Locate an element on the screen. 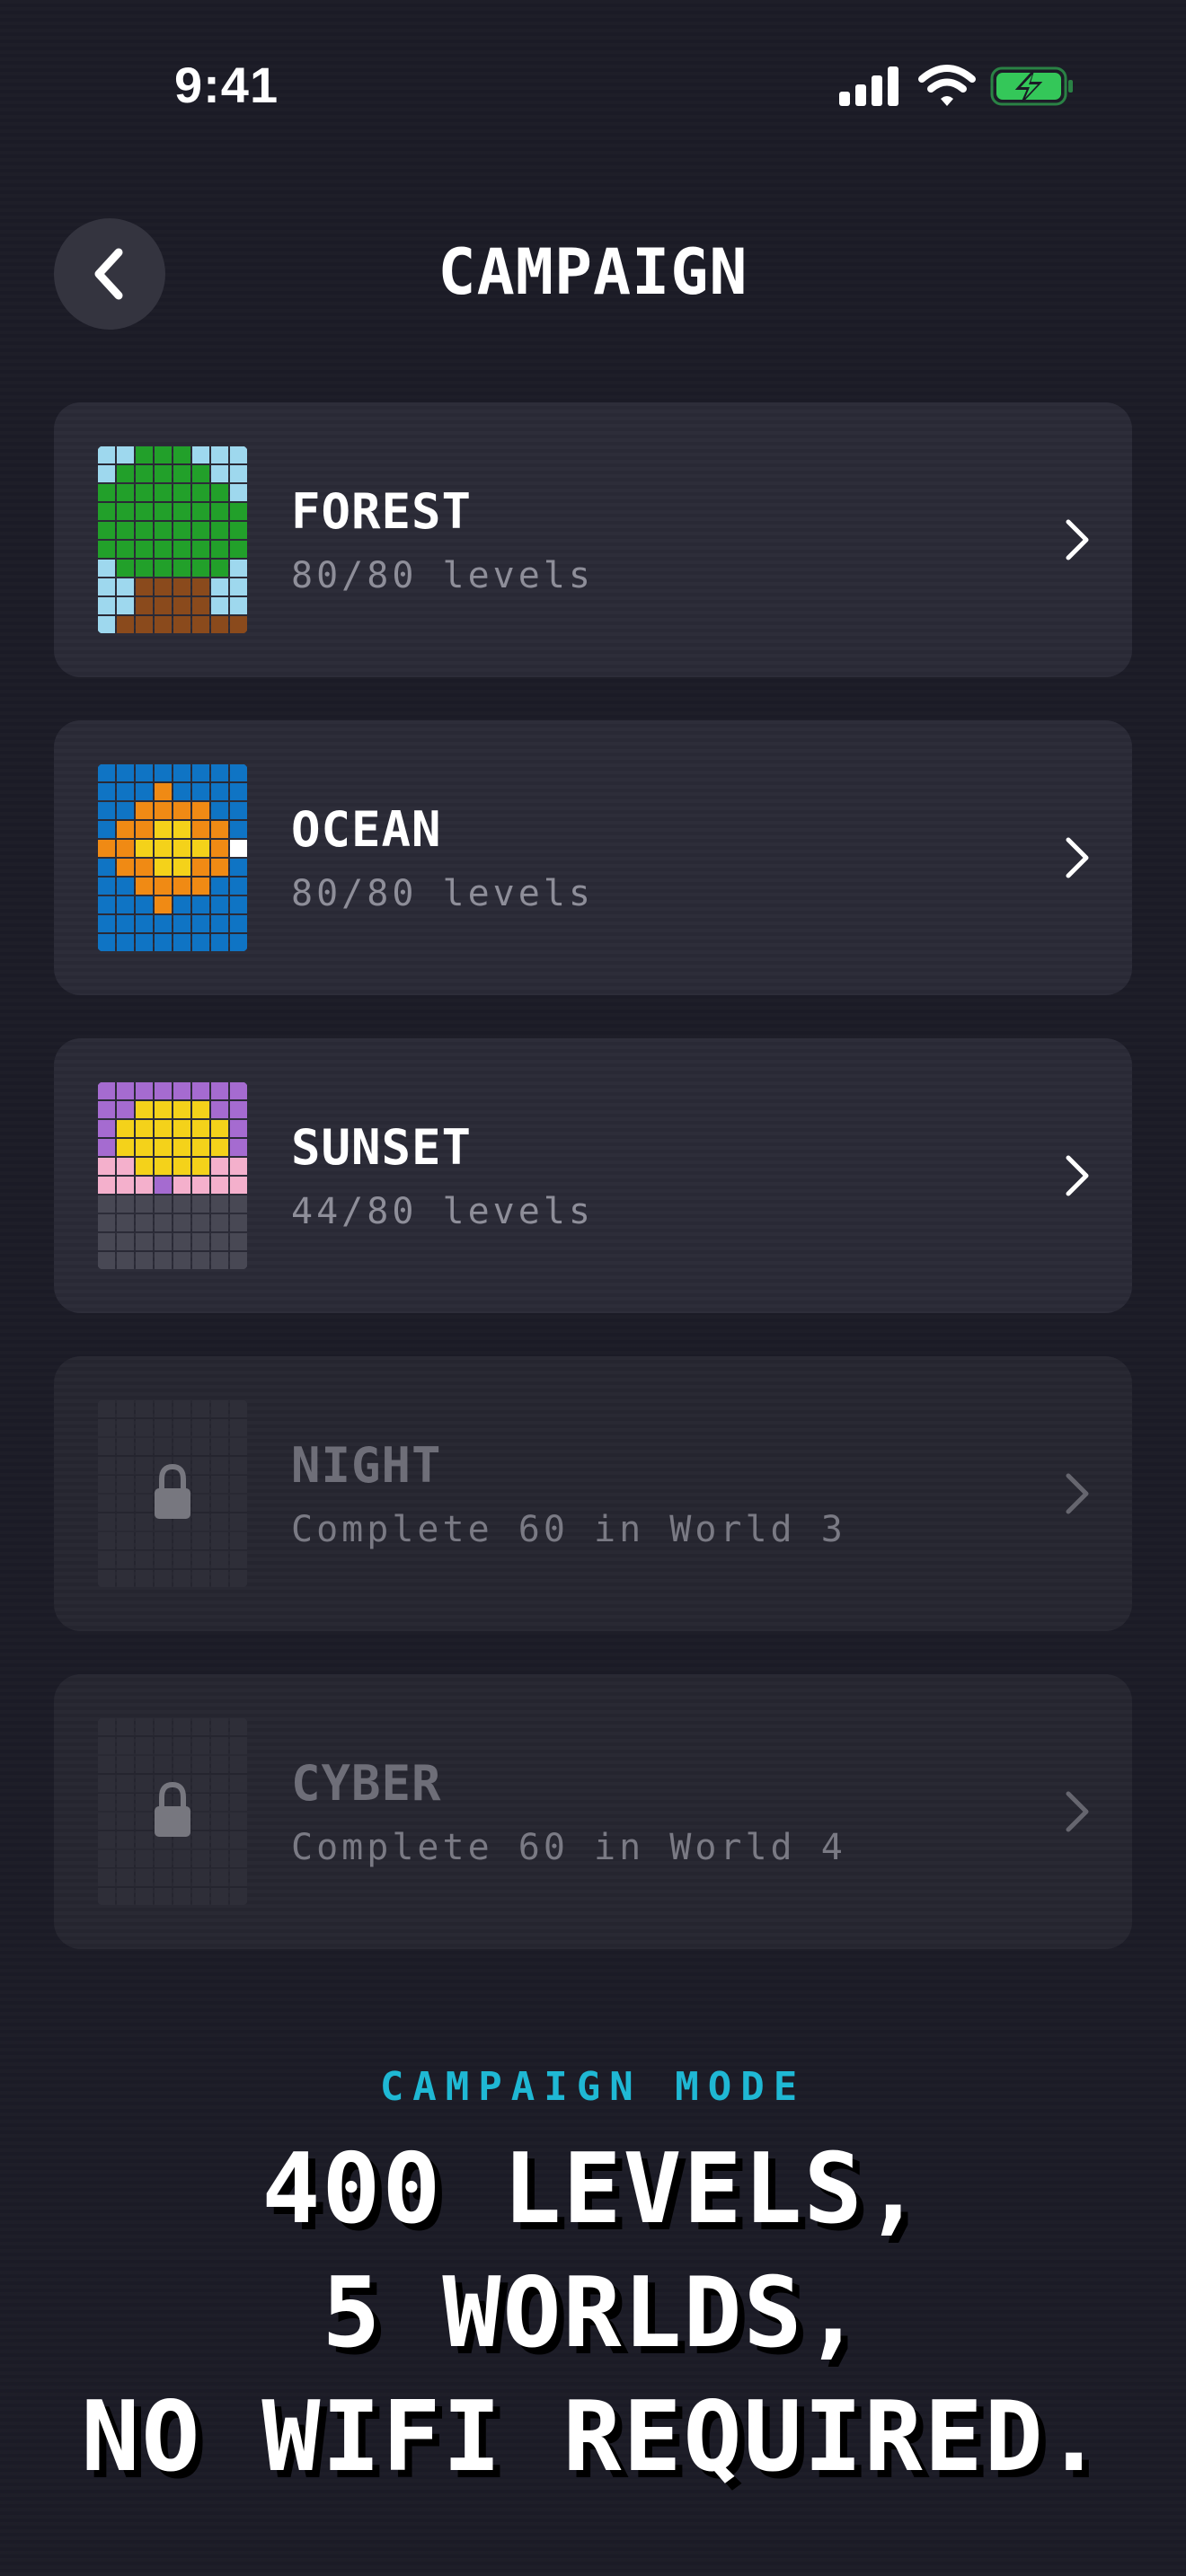  world-card-forest: FOREST 80/80 levels is located at coordinates (593, 539).